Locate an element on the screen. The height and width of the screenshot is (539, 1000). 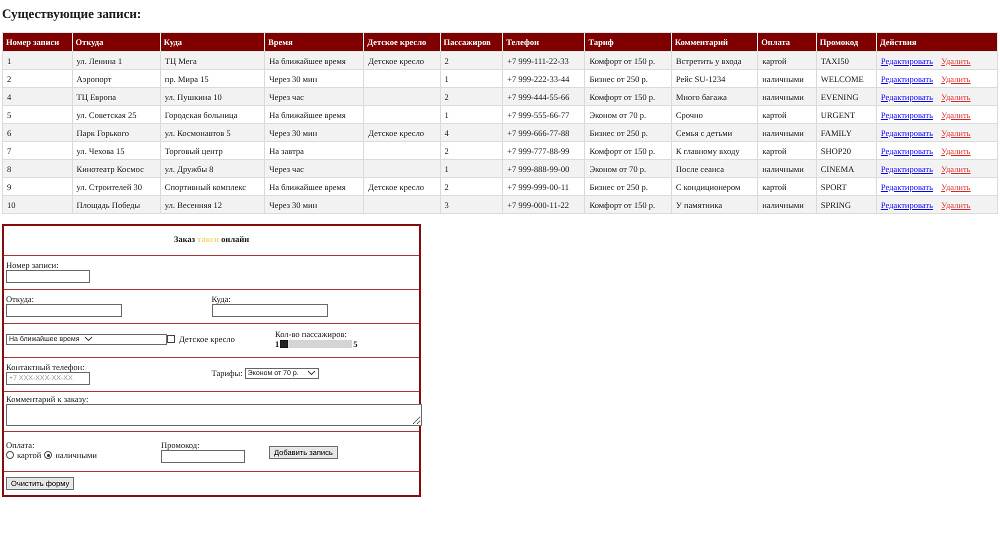
table-cell: Бизнес от 250 р. is located at coordinates (628, 133).